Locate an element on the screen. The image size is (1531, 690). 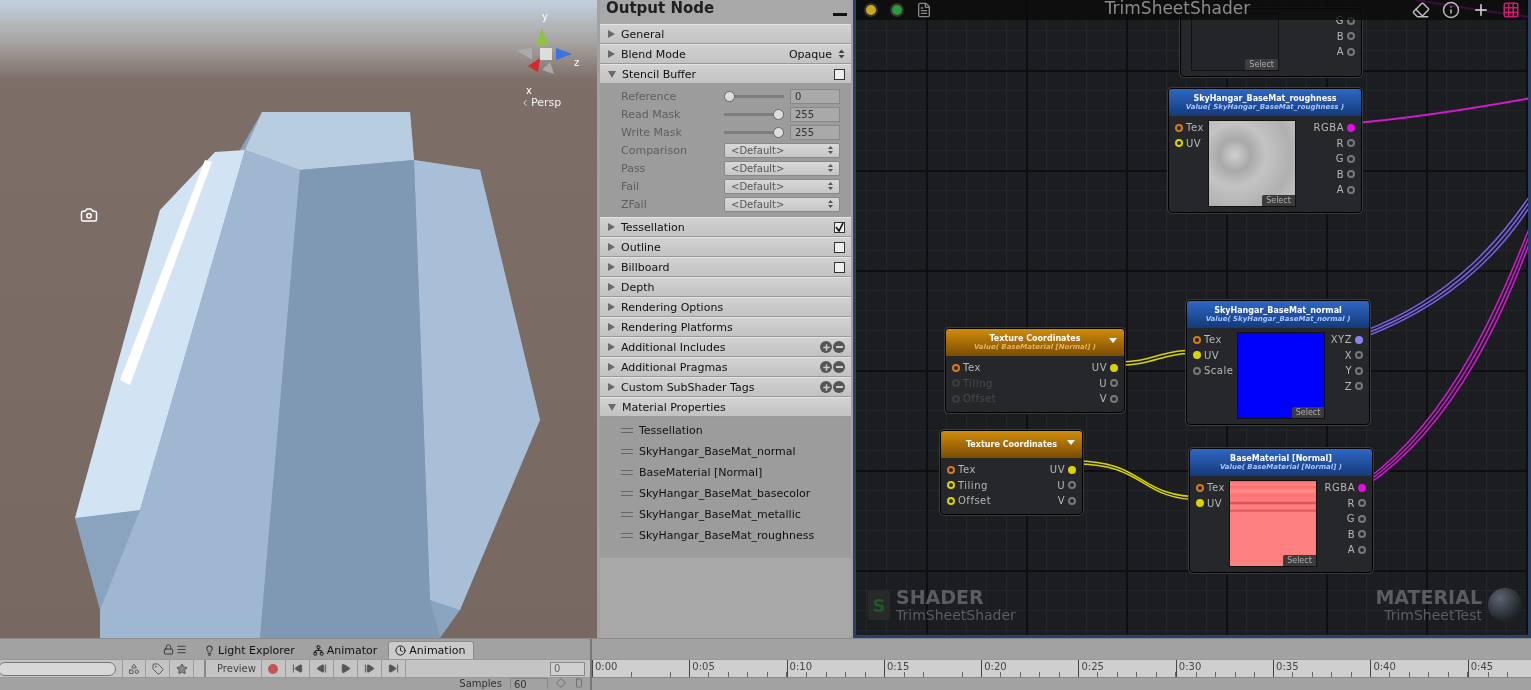
port-label: X is located at coordinates (1348, 355).